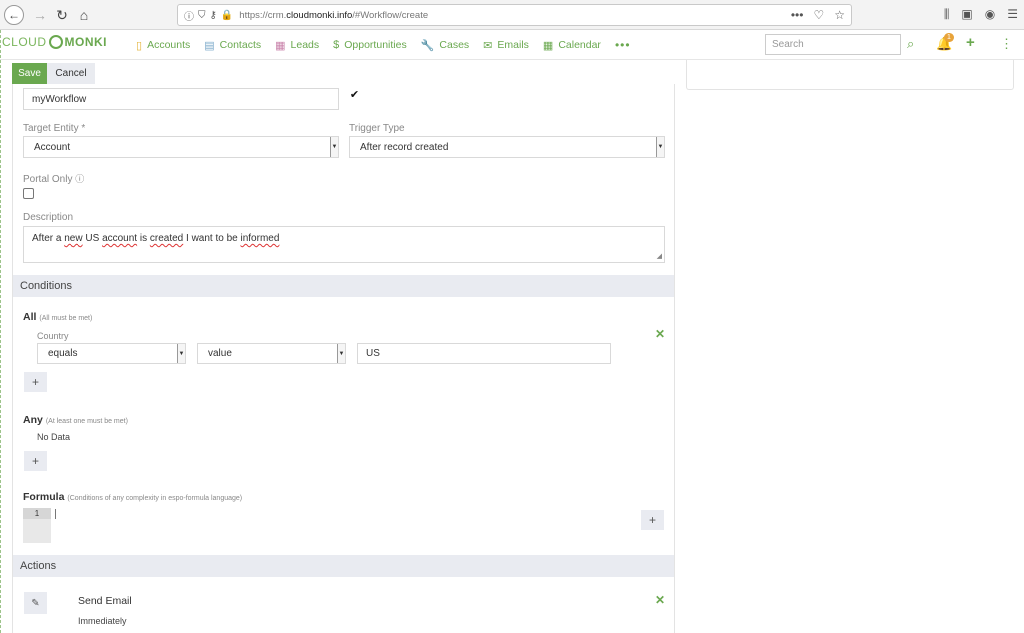 This screenshot has width=1024, height=633. What do you see at coordinates (427, 45) in the screenshot?
I see `wrench-icon: 🔧` at bounding box center [427, 45].